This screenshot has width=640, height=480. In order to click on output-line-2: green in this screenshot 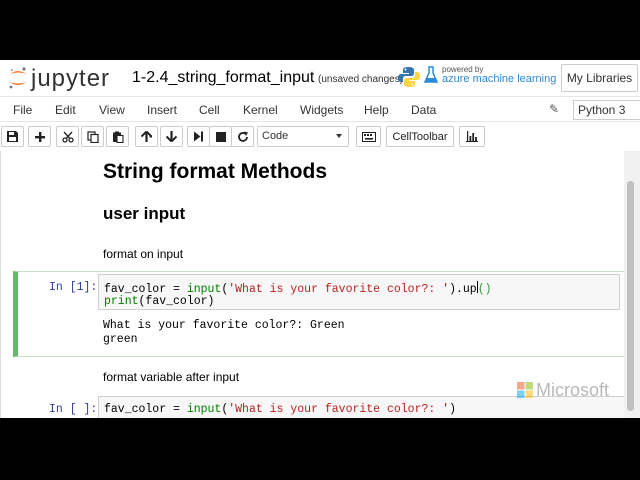, I will do `click(120, 339)`.